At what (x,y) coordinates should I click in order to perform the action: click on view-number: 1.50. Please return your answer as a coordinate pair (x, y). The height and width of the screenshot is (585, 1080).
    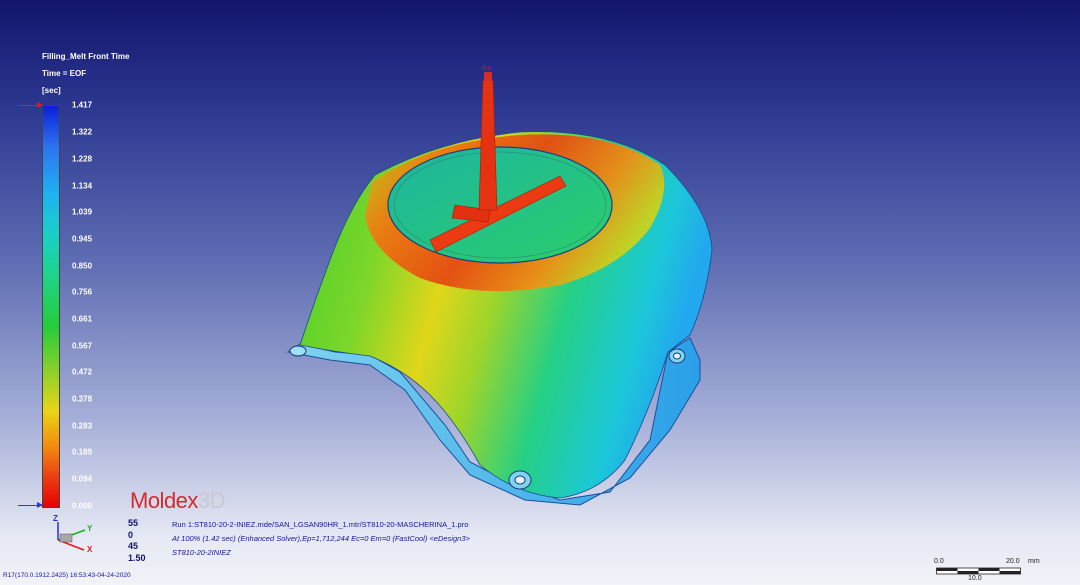
    Looking at the image, I should click on (137, 557).